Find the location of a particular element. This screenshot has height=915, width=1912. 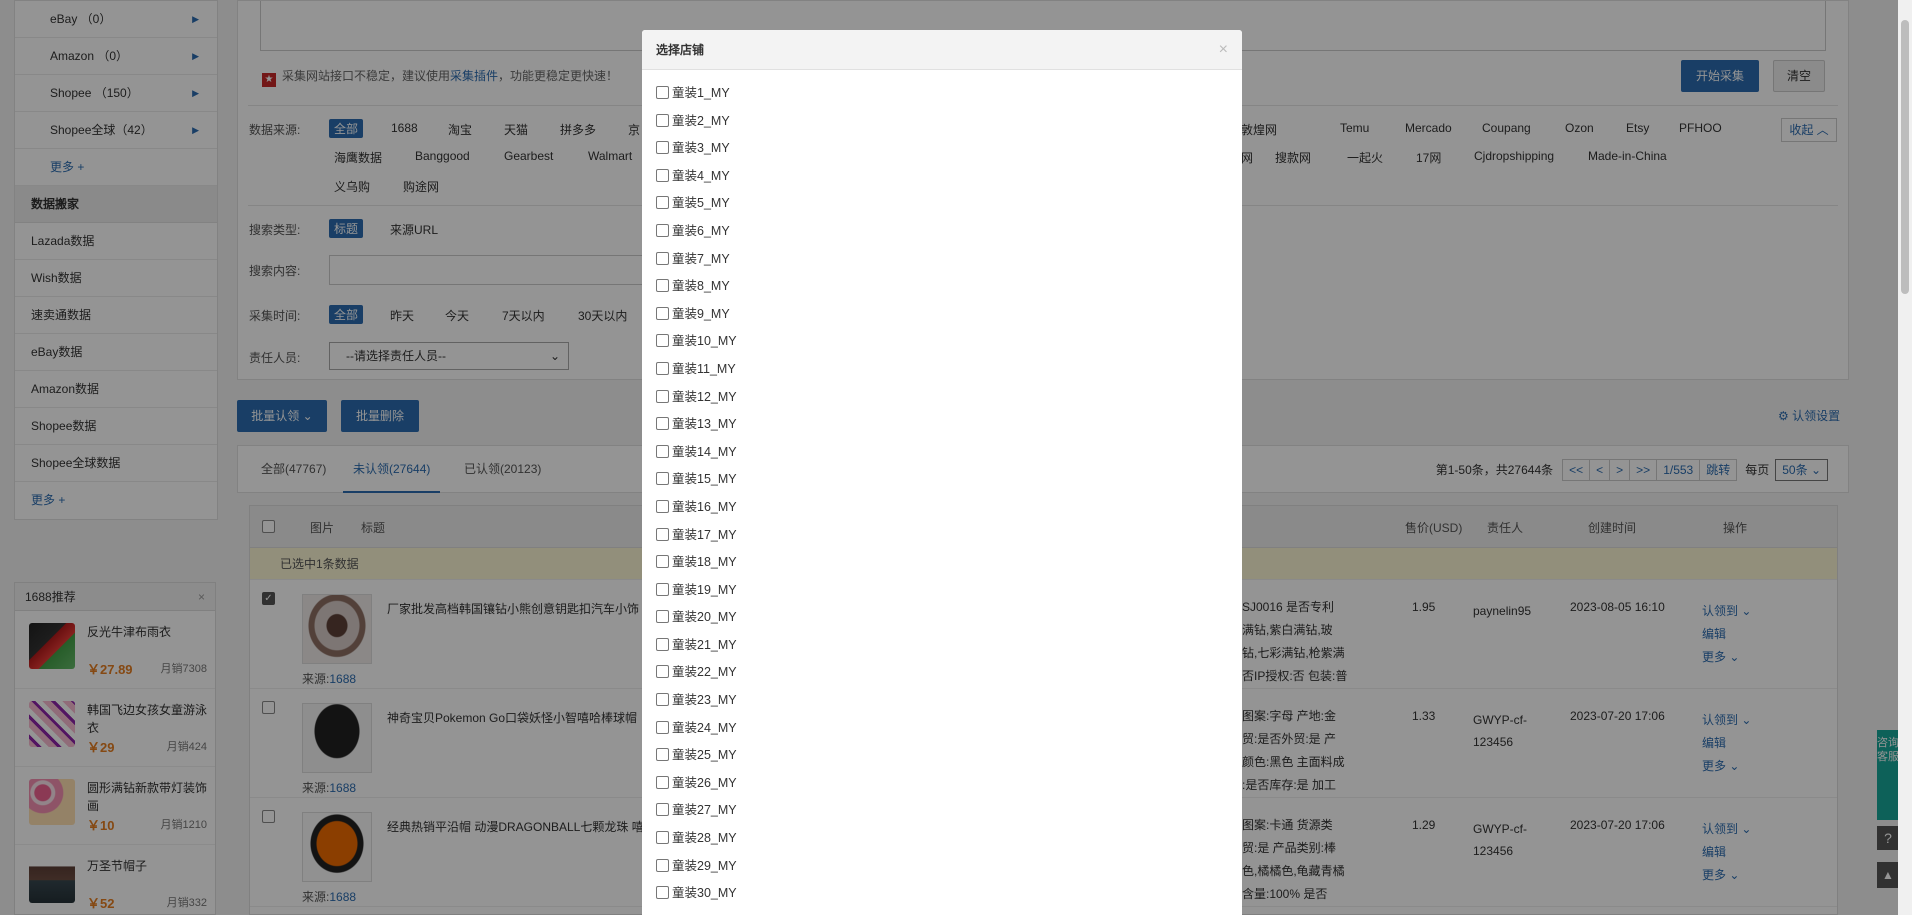

shop-option: 童装1_MY is located at coordinates (949, 98).